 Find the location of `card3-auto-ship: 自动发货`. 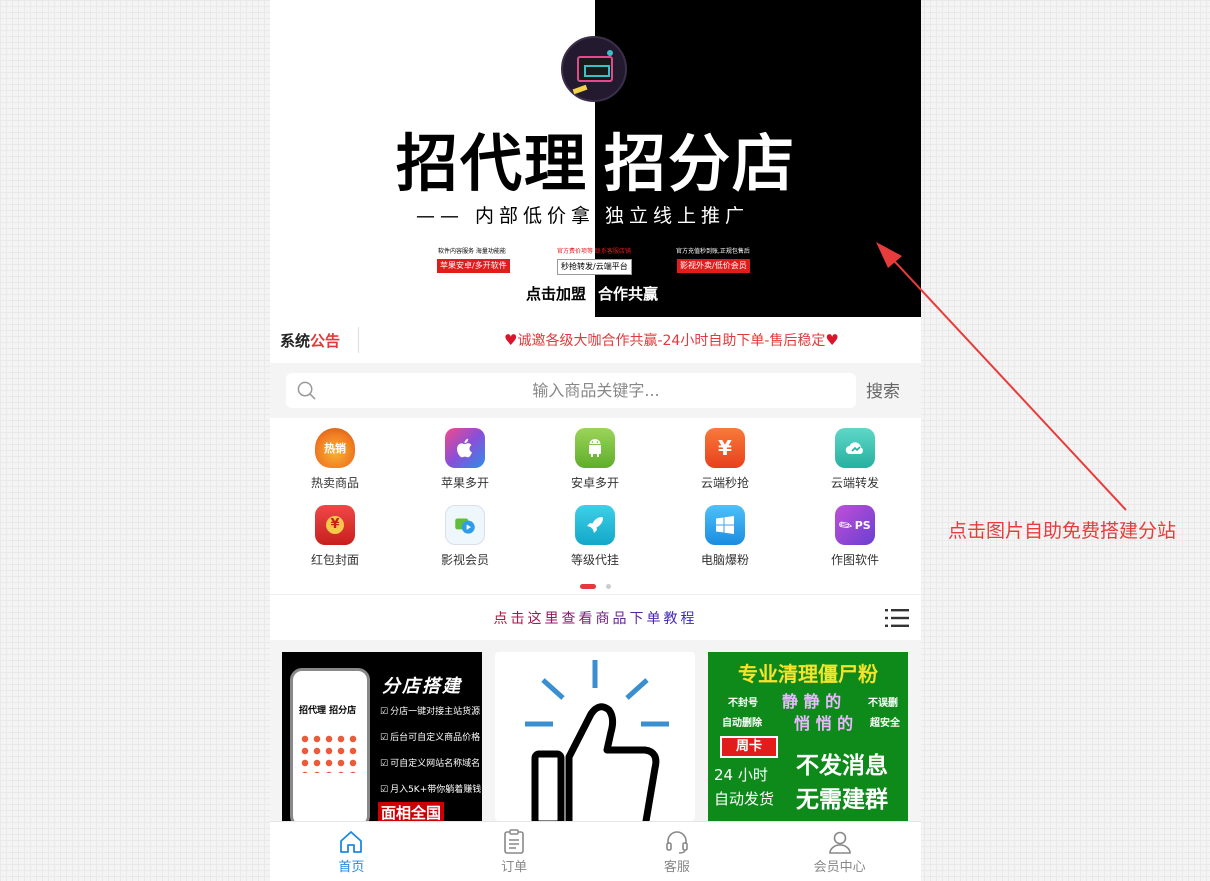

card3-auto-ship: 自动发货 is located at coordinates (744, 799).